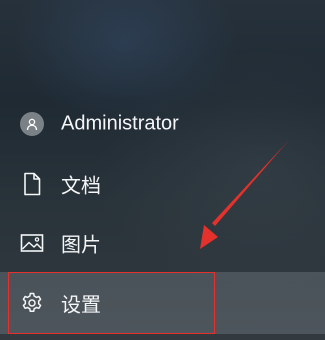  I want to click on gear-icon, so click(32, 303).